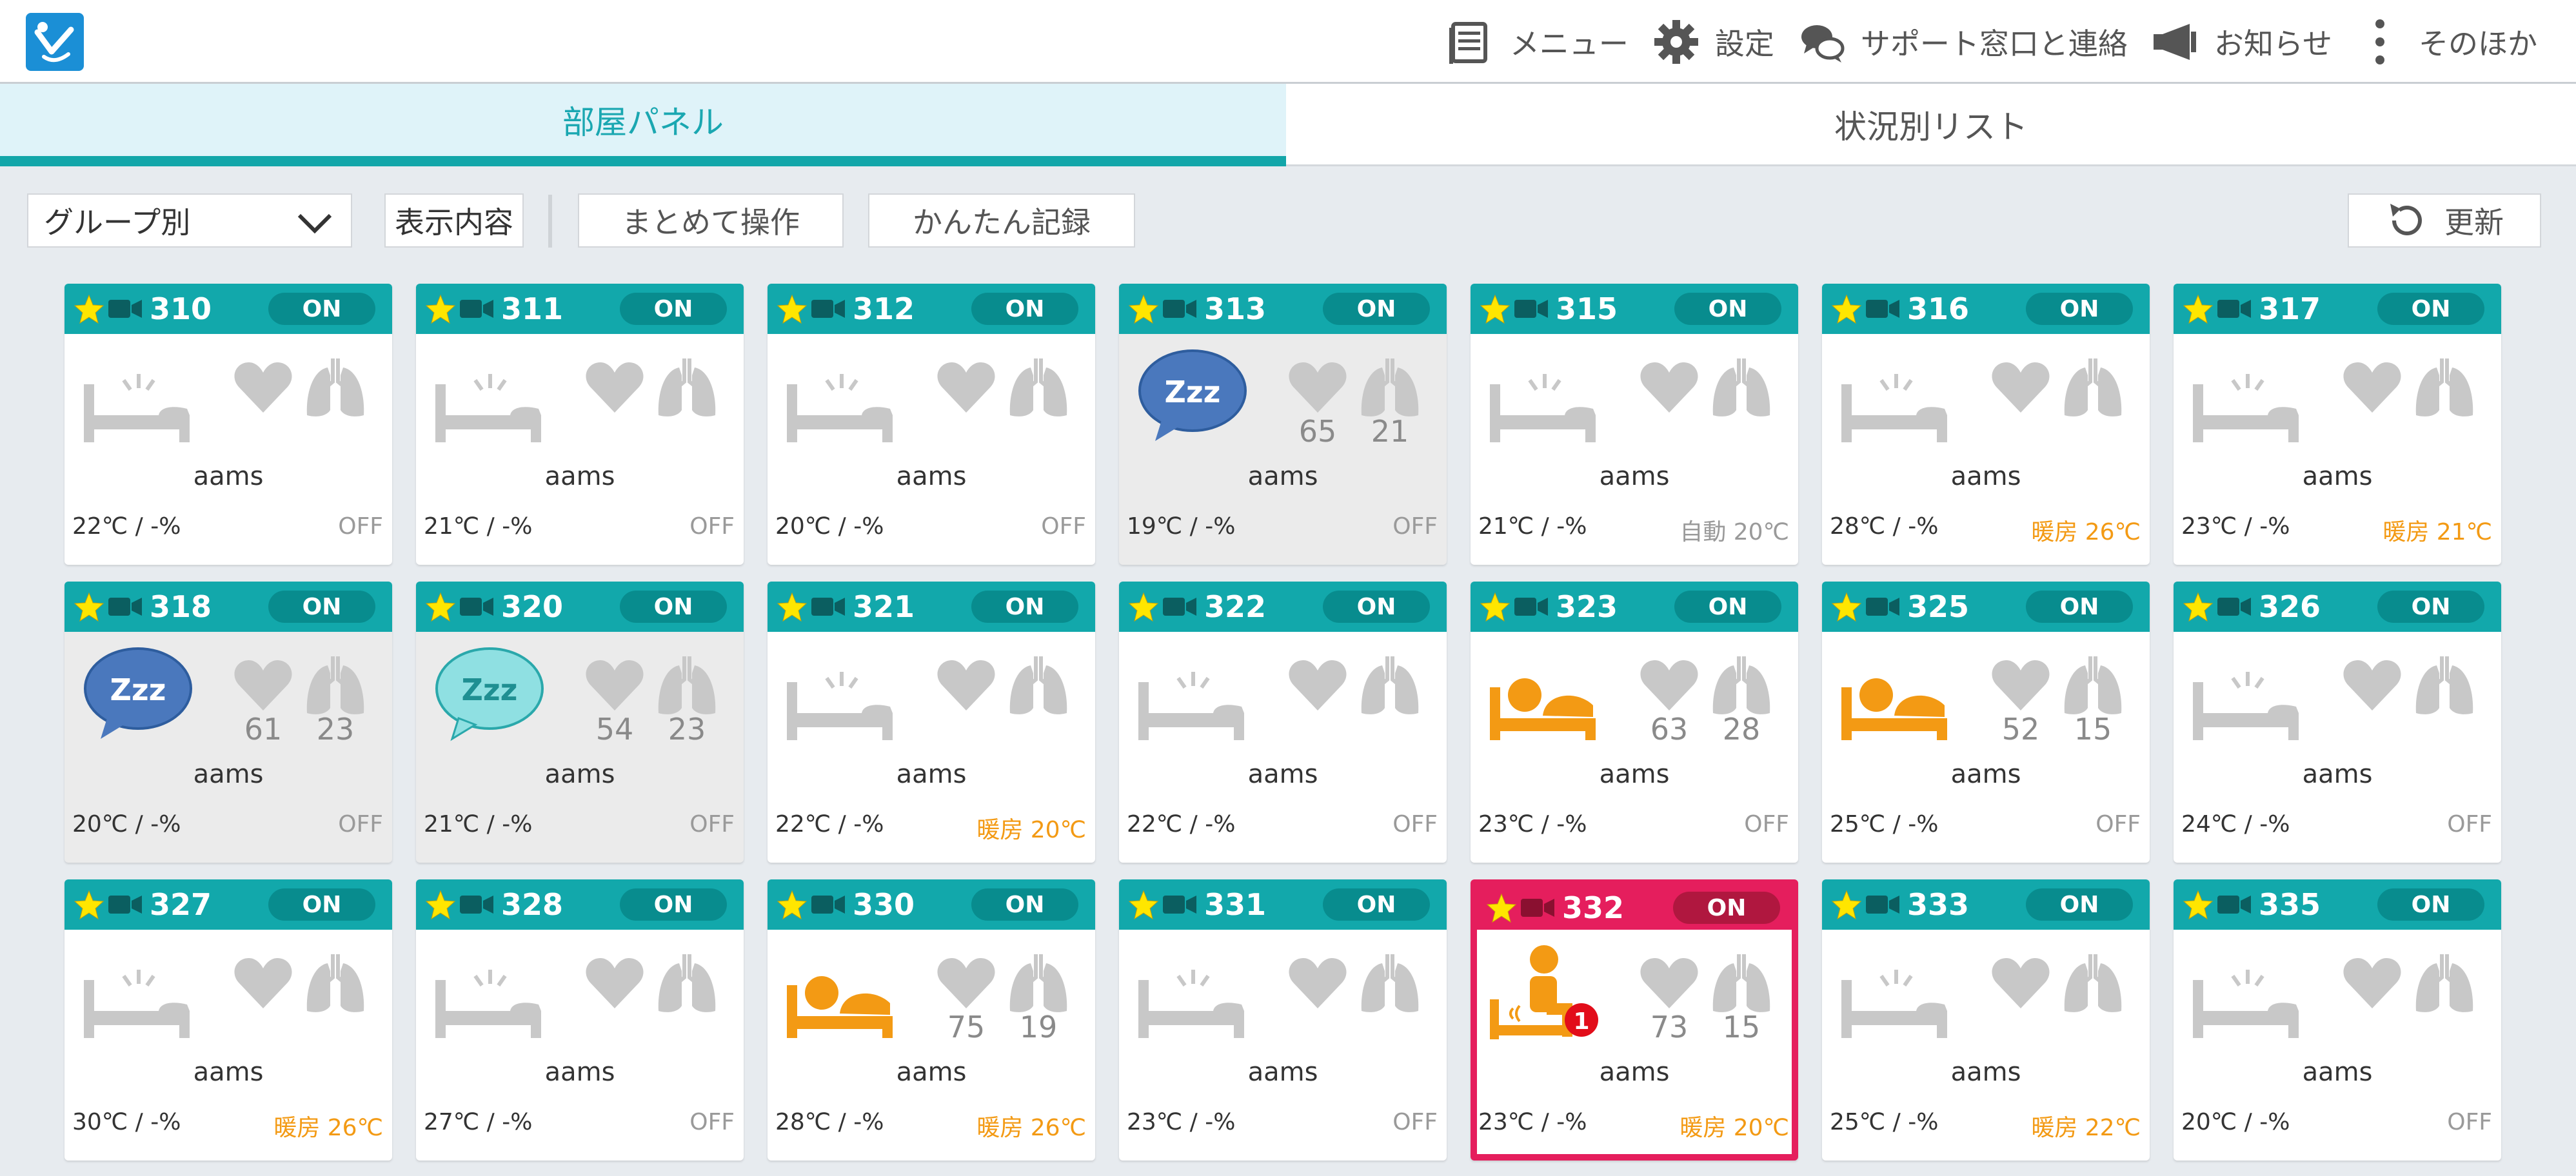 The width and height of the screenshot is (2576, 1176). What do you see at coordinates (1532, 526) in the screenshot?
I see `room-temperature: 21℃ / -%` at bounding box center [1532, 526].